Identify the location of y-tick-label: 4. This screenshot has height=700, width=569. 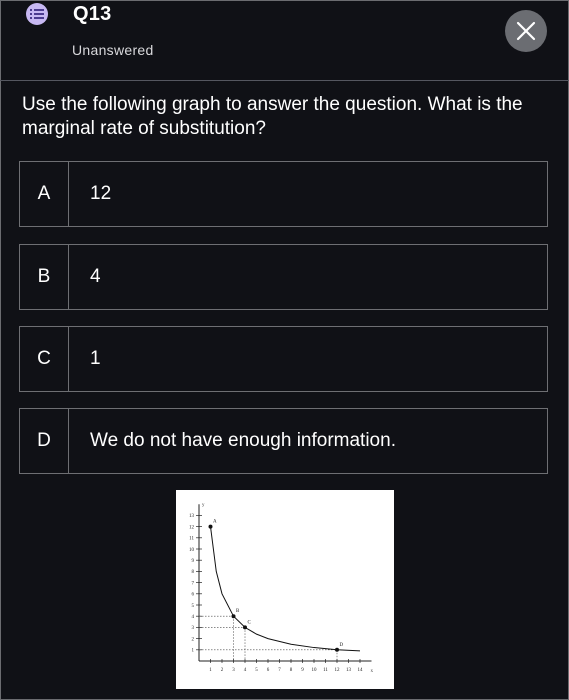
(193, 617).